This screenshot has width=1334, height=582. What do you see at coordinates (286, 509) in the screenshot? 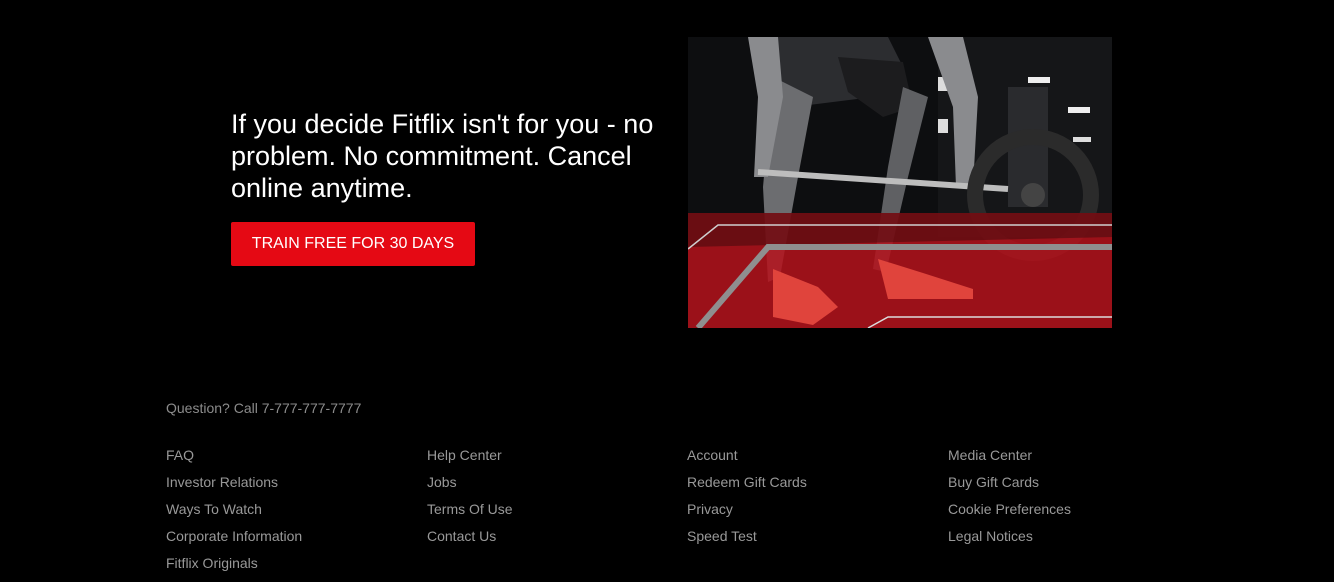
I see `footer-link-ways-to-watch: Ways To Watch` at bounding box center [286, 509].